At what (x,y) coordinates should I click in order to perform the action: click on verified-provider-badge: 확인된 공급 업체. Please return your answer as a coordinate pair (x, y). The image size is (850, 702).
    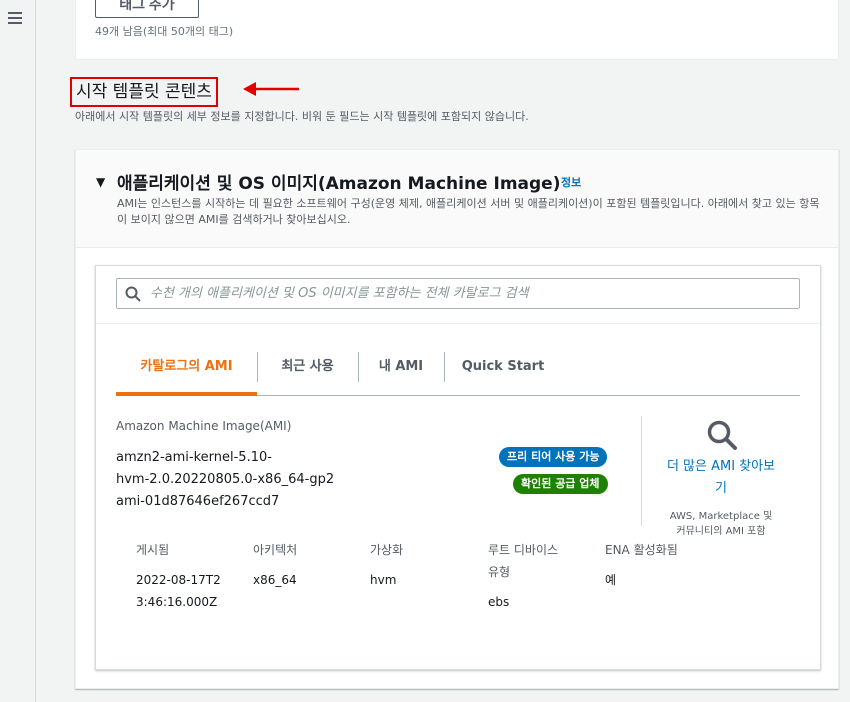
    Looking at the image, I should click on (560, 484).